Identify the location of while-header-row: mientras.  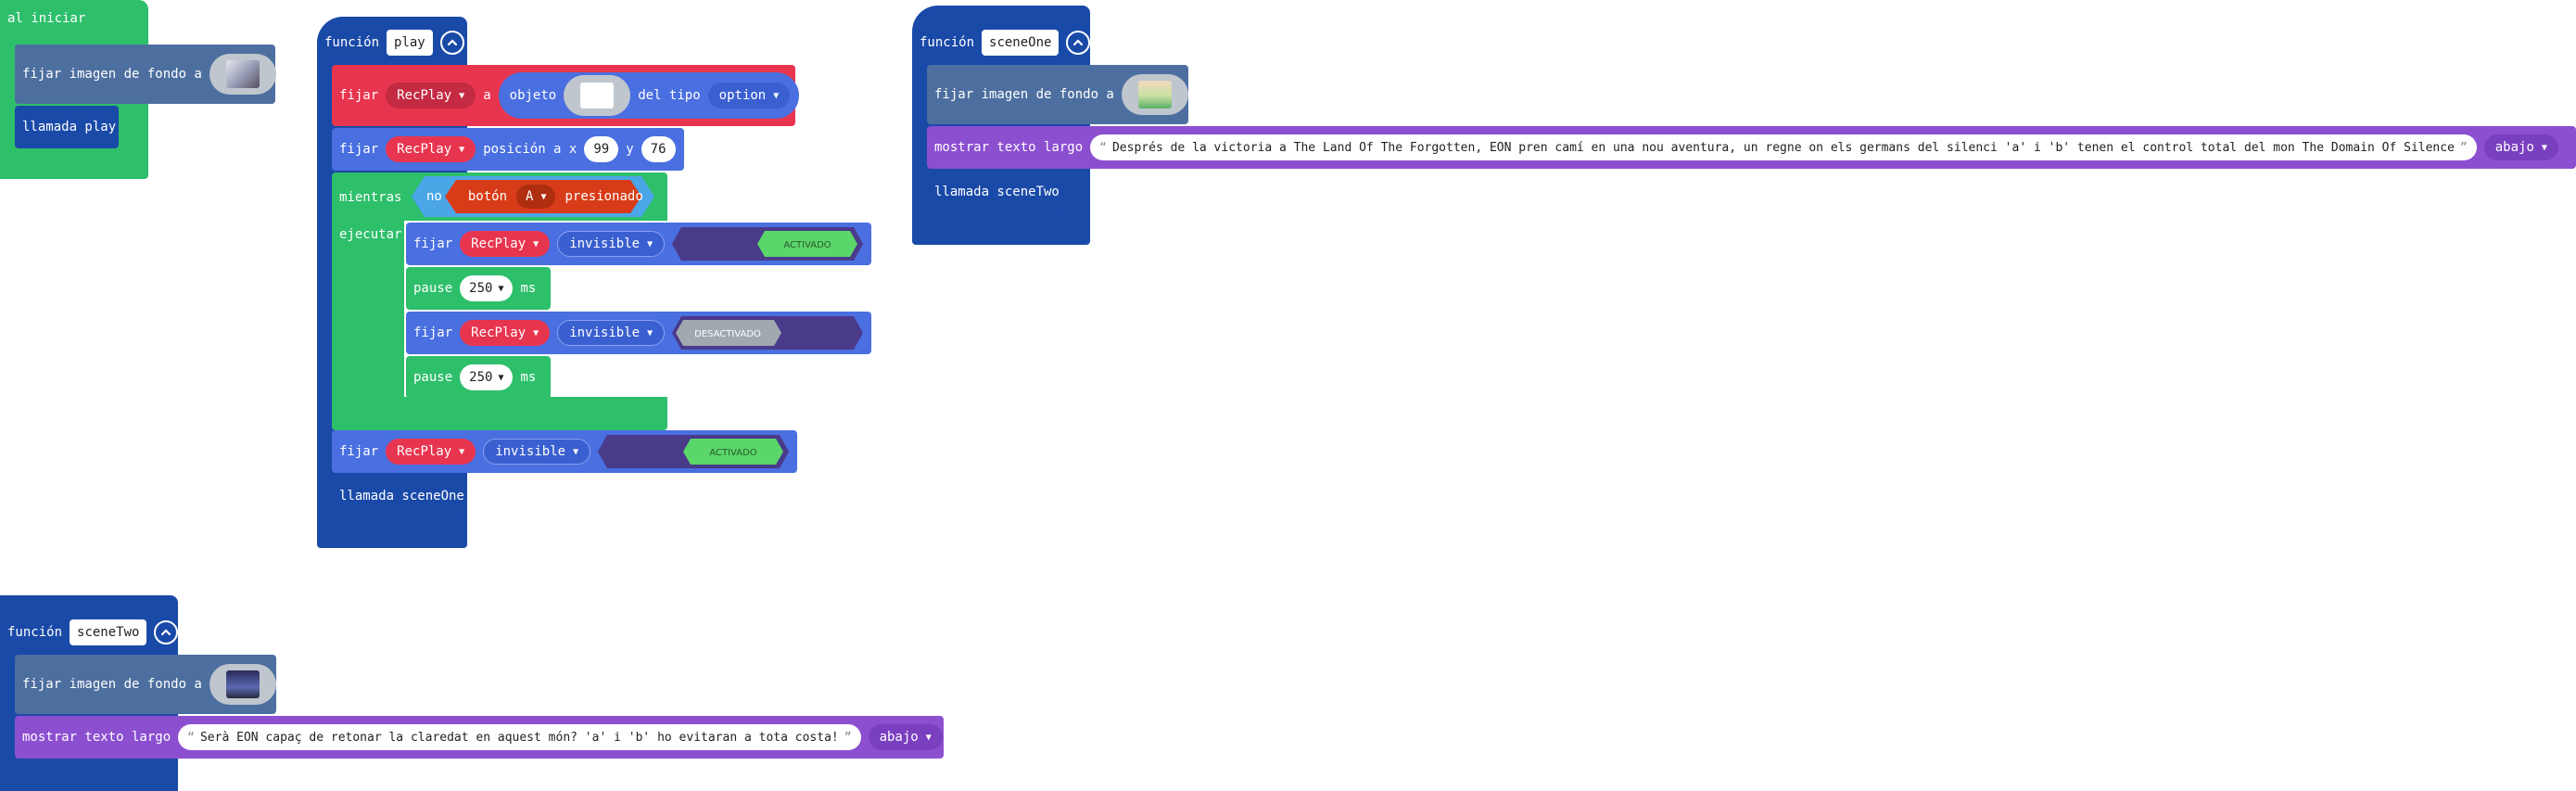
(370, 197).